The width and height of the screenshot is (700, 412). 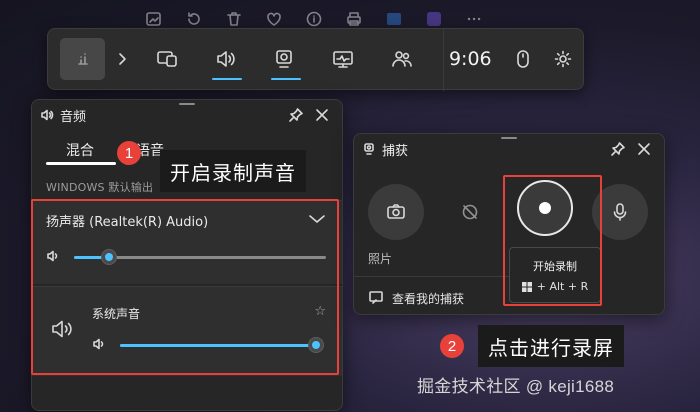 What do you see at coordinates (153, 19) in the screenshot?
I see `edit-image-icon` at bounding box center [153, 19].